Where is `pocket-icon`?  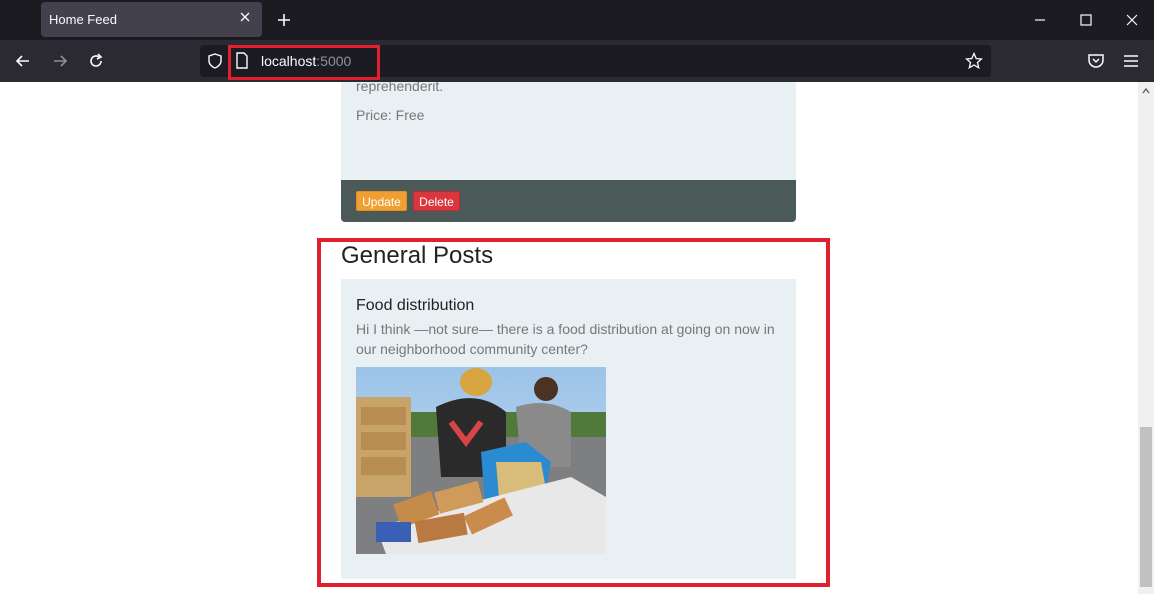
pocket-icon is located at coordinates (1096, 61).